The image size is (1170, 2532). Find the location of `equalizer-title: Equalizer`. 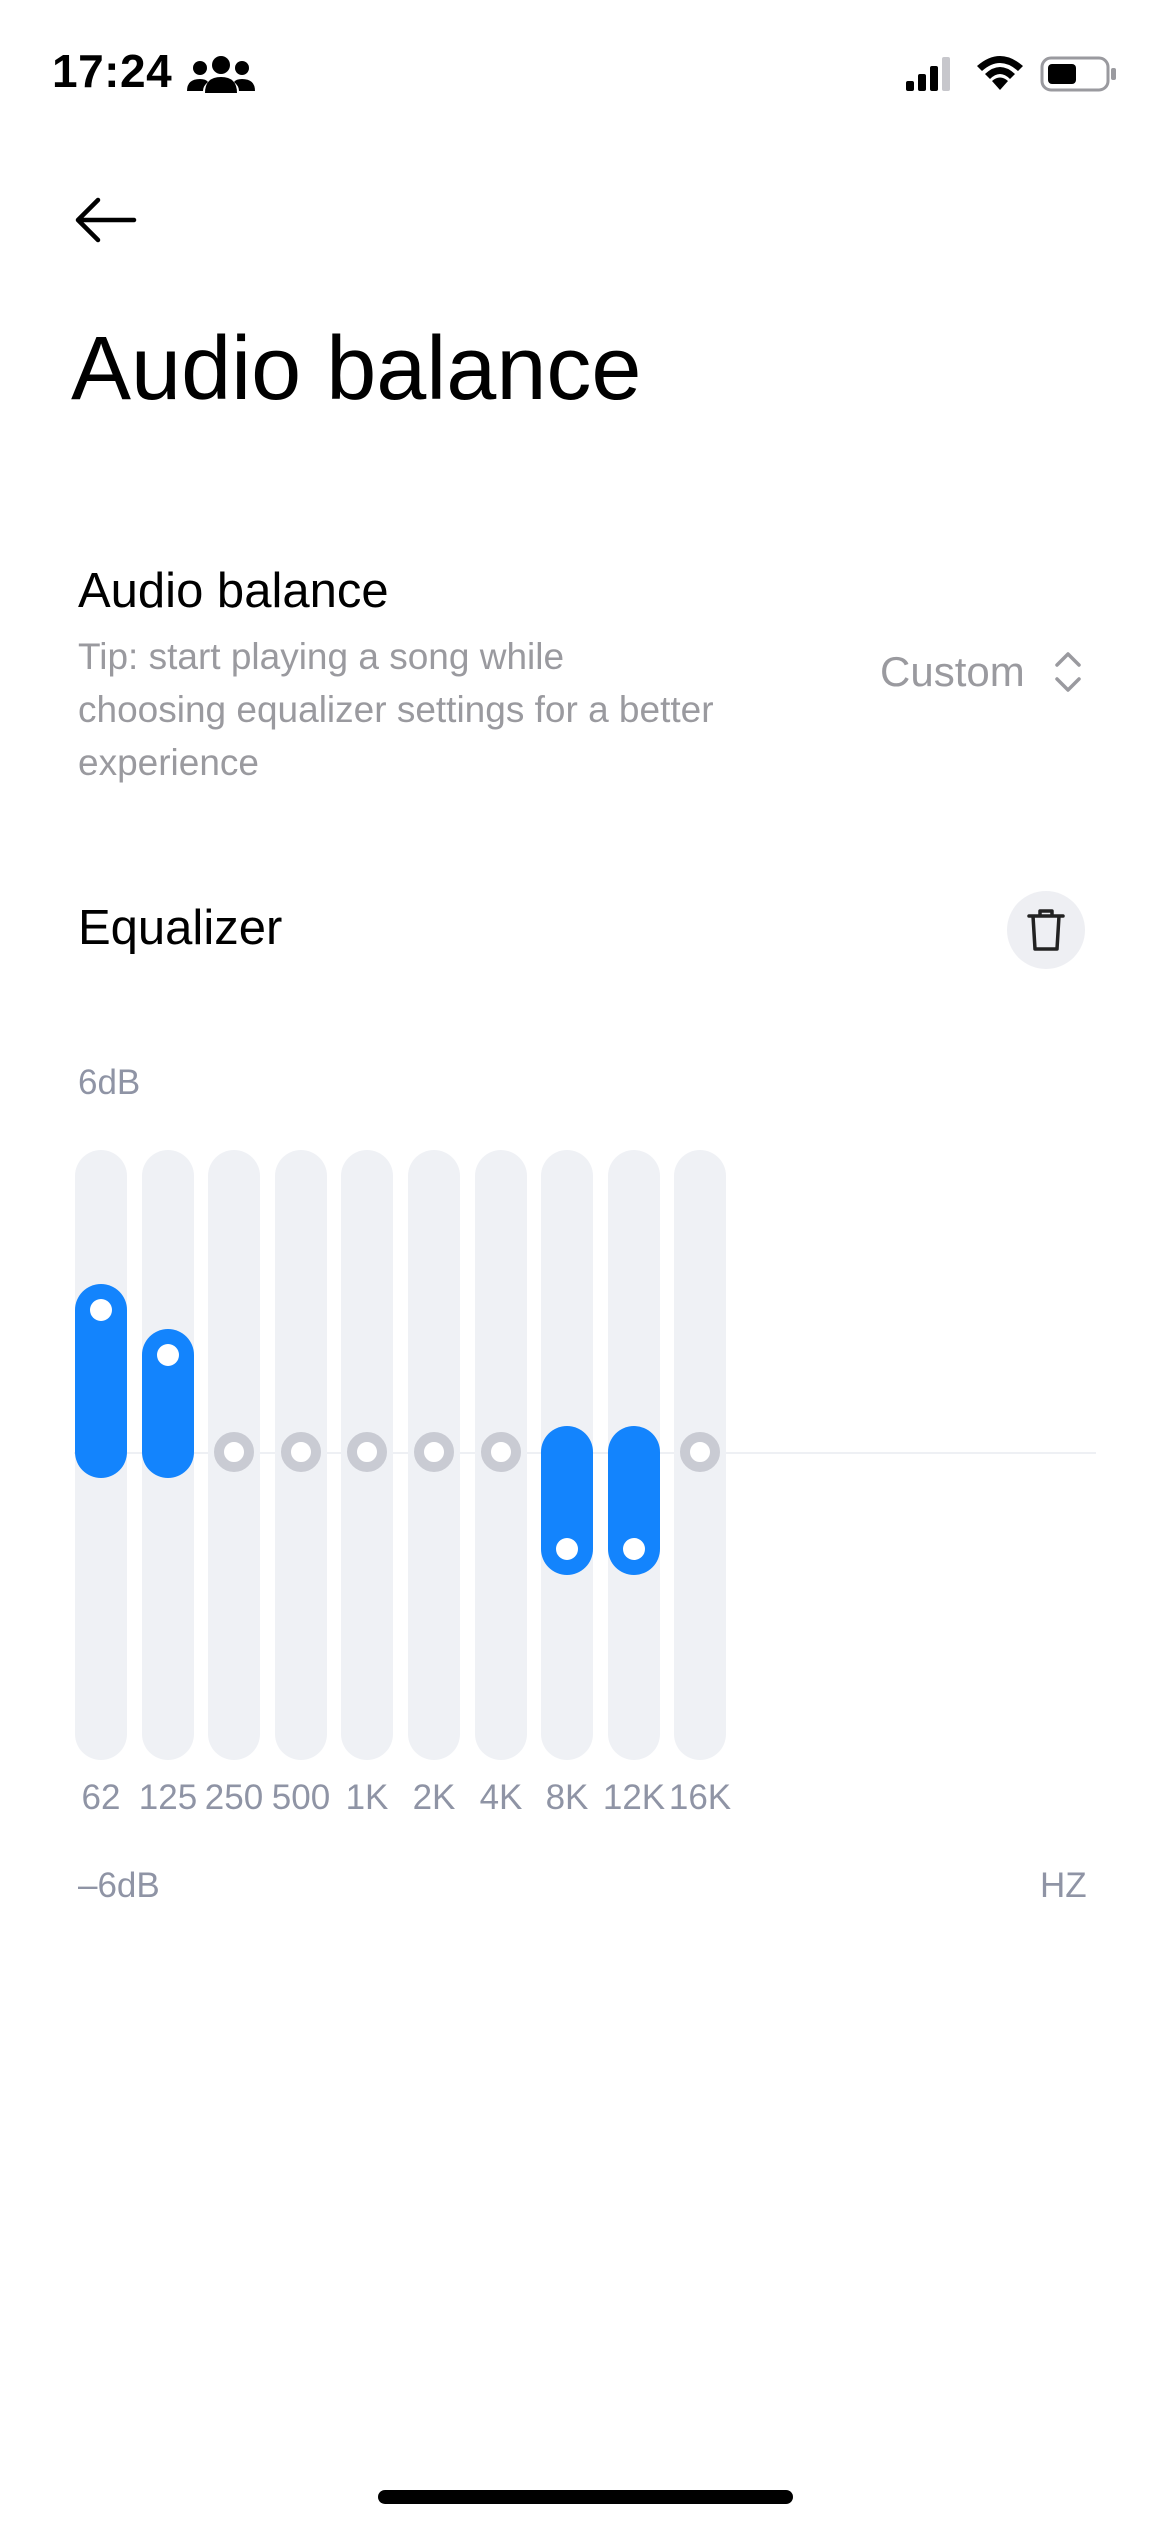

equalizer-title: Equalizer is located at coordinates (180, 928).